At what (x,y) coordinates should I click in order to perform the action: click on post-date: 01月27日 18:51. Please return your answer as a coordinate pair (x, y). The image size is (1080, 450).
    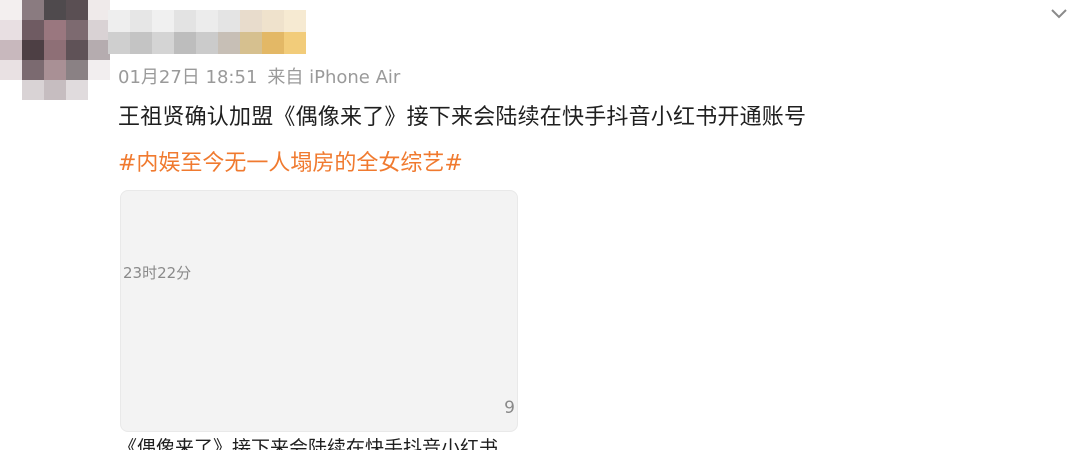
    Looking at the image, I should click on (187, 77).